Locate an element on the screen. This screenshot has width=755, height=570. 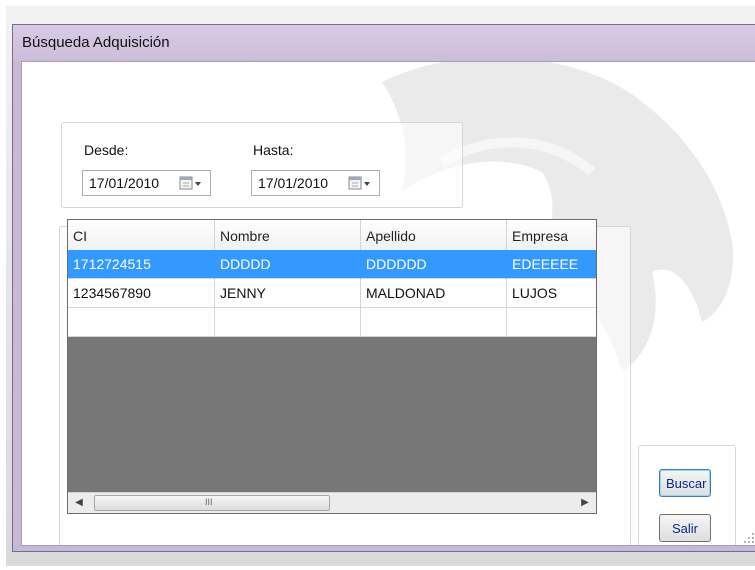
cell-empresa is located at coordinates (551, 322).